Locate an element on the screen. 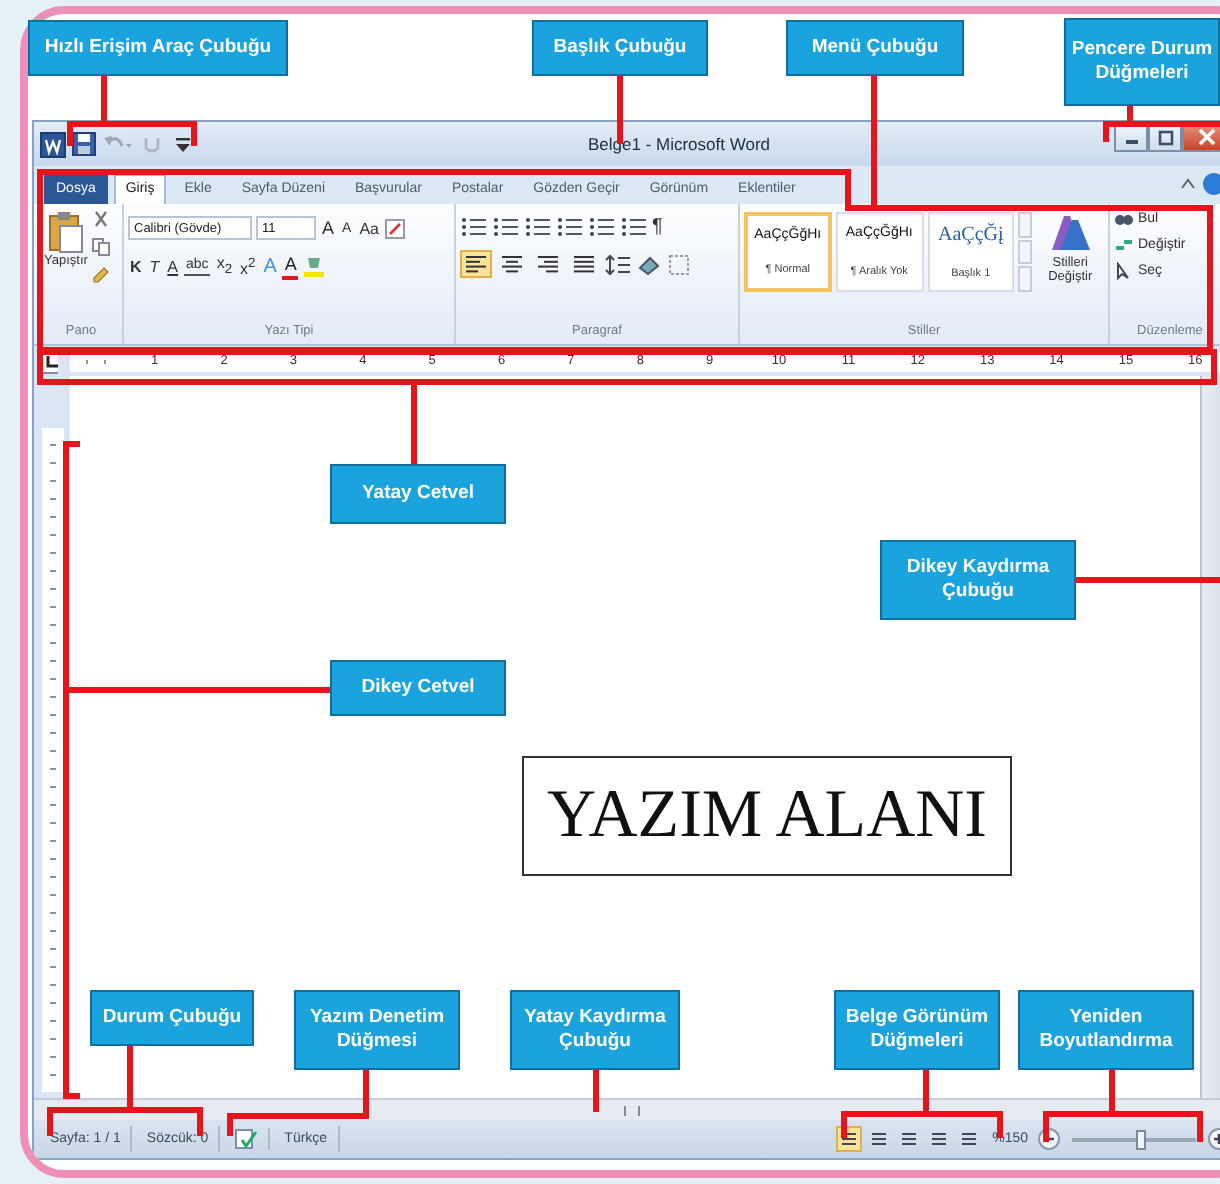 Image resolution: width=1220 pixels, height=1184 pixels. copy-icon is located at coordinates (100, 247).